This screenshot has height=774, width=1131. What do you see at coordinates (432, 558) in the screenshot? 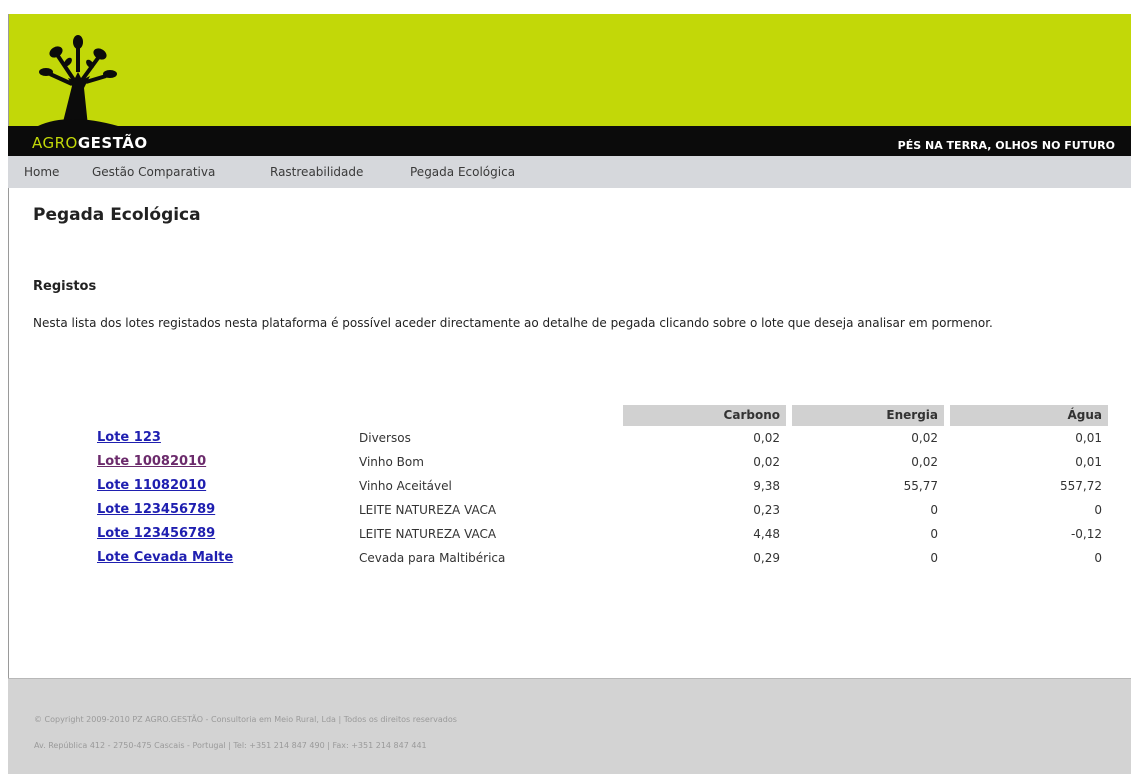
I see `product-cell: Cevada para Maltibérica` at bounding box center [432, 558].